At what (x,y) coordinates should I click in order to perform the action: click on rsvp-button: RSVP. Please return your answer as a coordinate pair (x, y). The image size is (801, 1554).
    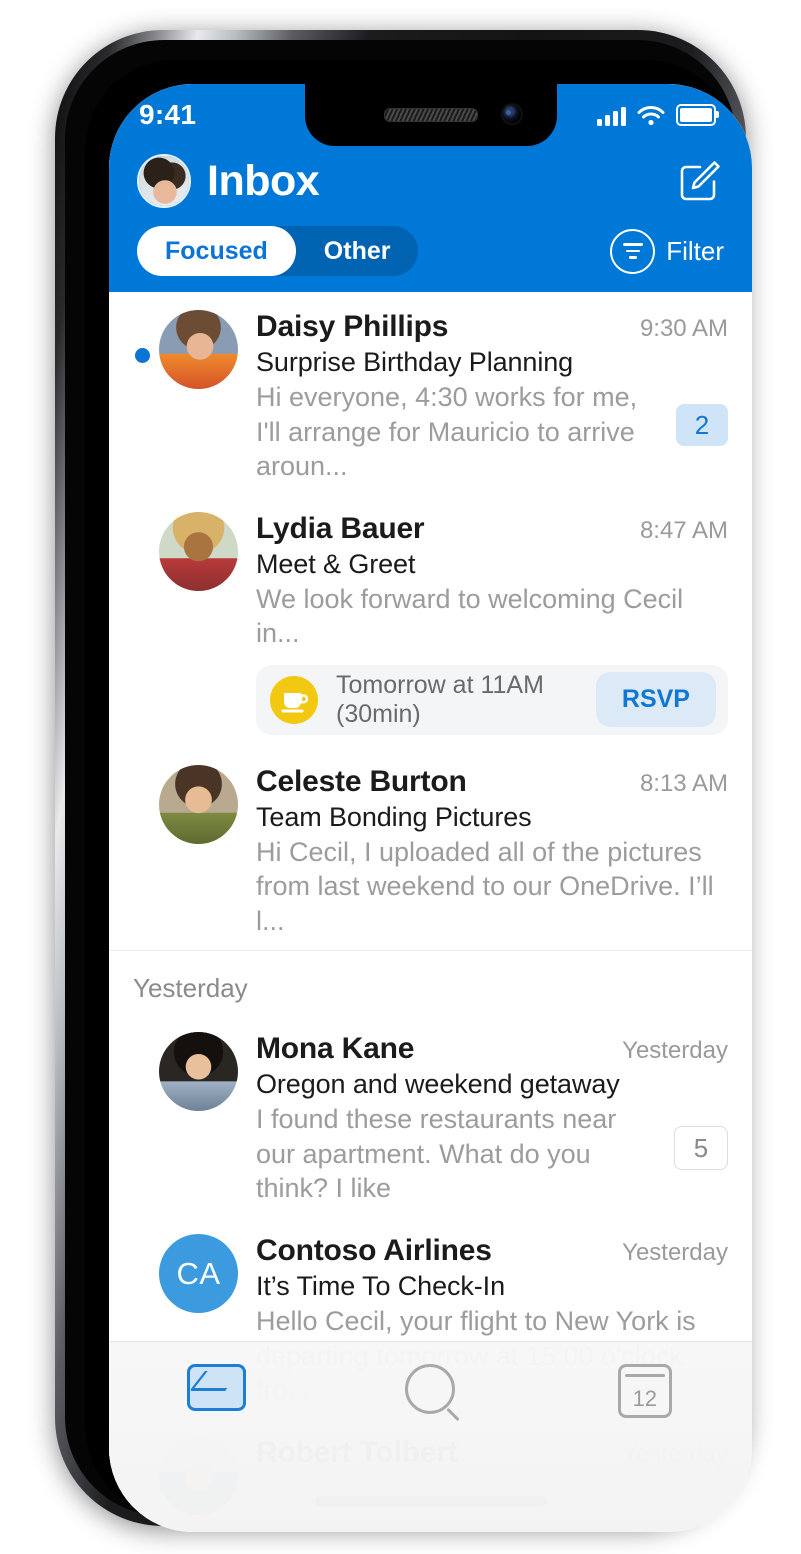
    Looking at the image, I should click on (655, 700).